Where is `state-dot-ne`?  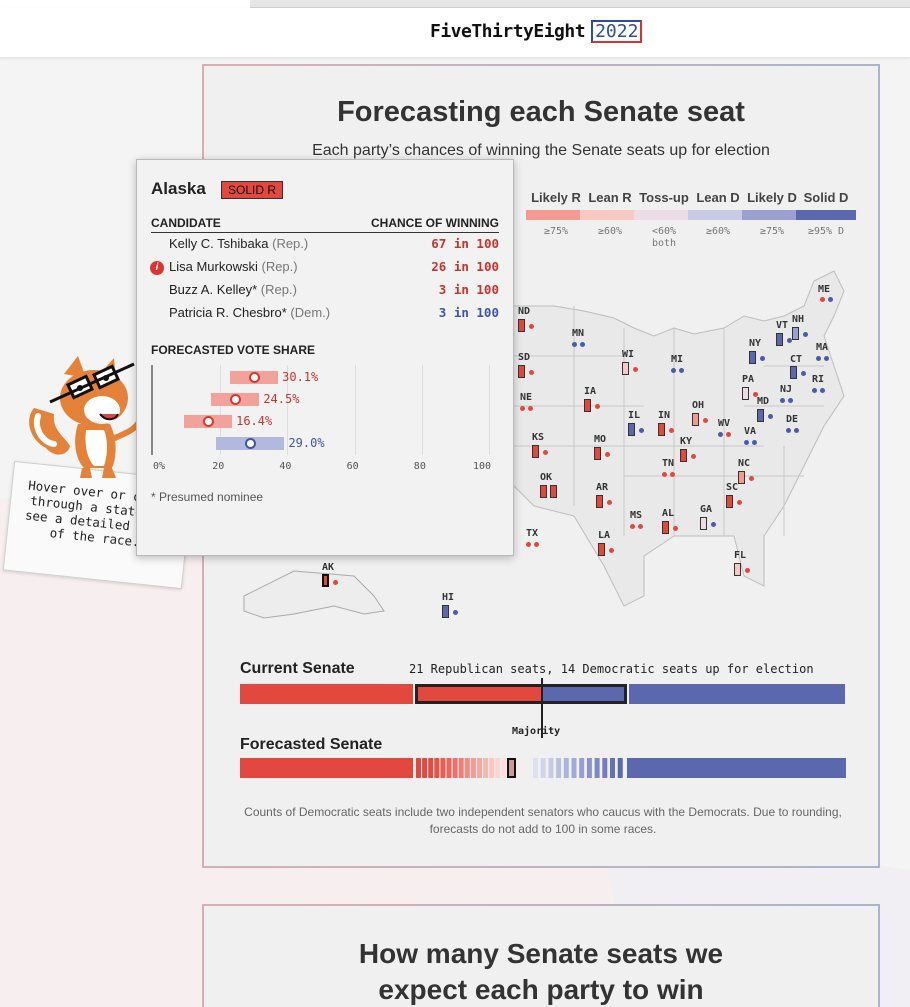
state-dot-ne is located at coordinates (522, 408).